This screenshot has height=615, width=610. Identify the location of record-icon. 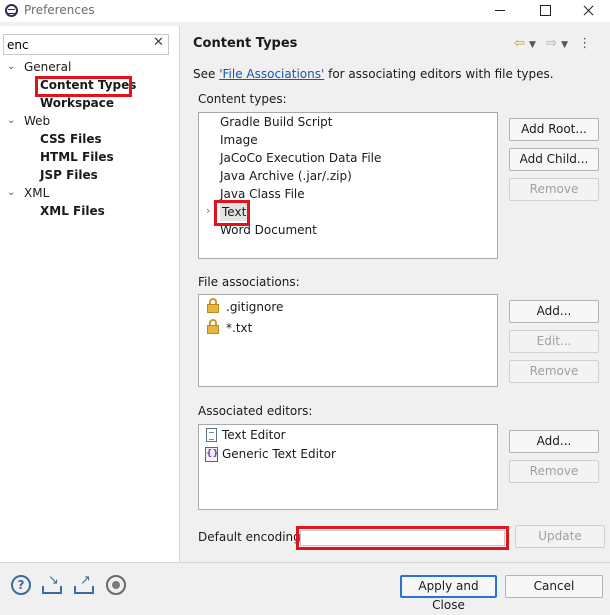
(116, 585).